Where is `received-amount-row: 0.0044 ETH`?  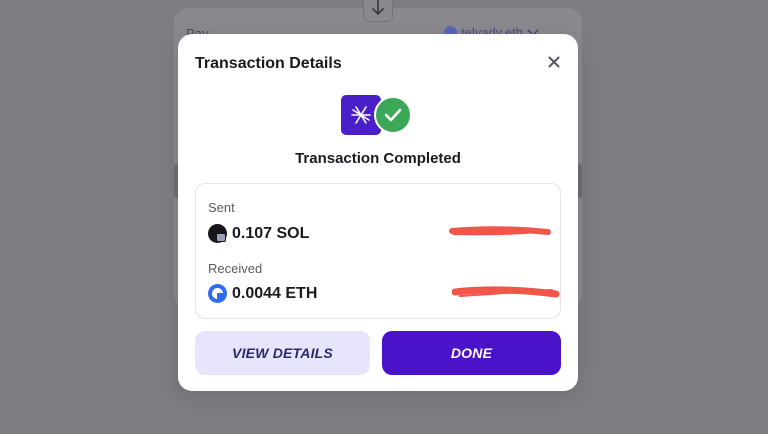
received-amount-row: 0.0044 ETH is located at coordinates (262, 293).